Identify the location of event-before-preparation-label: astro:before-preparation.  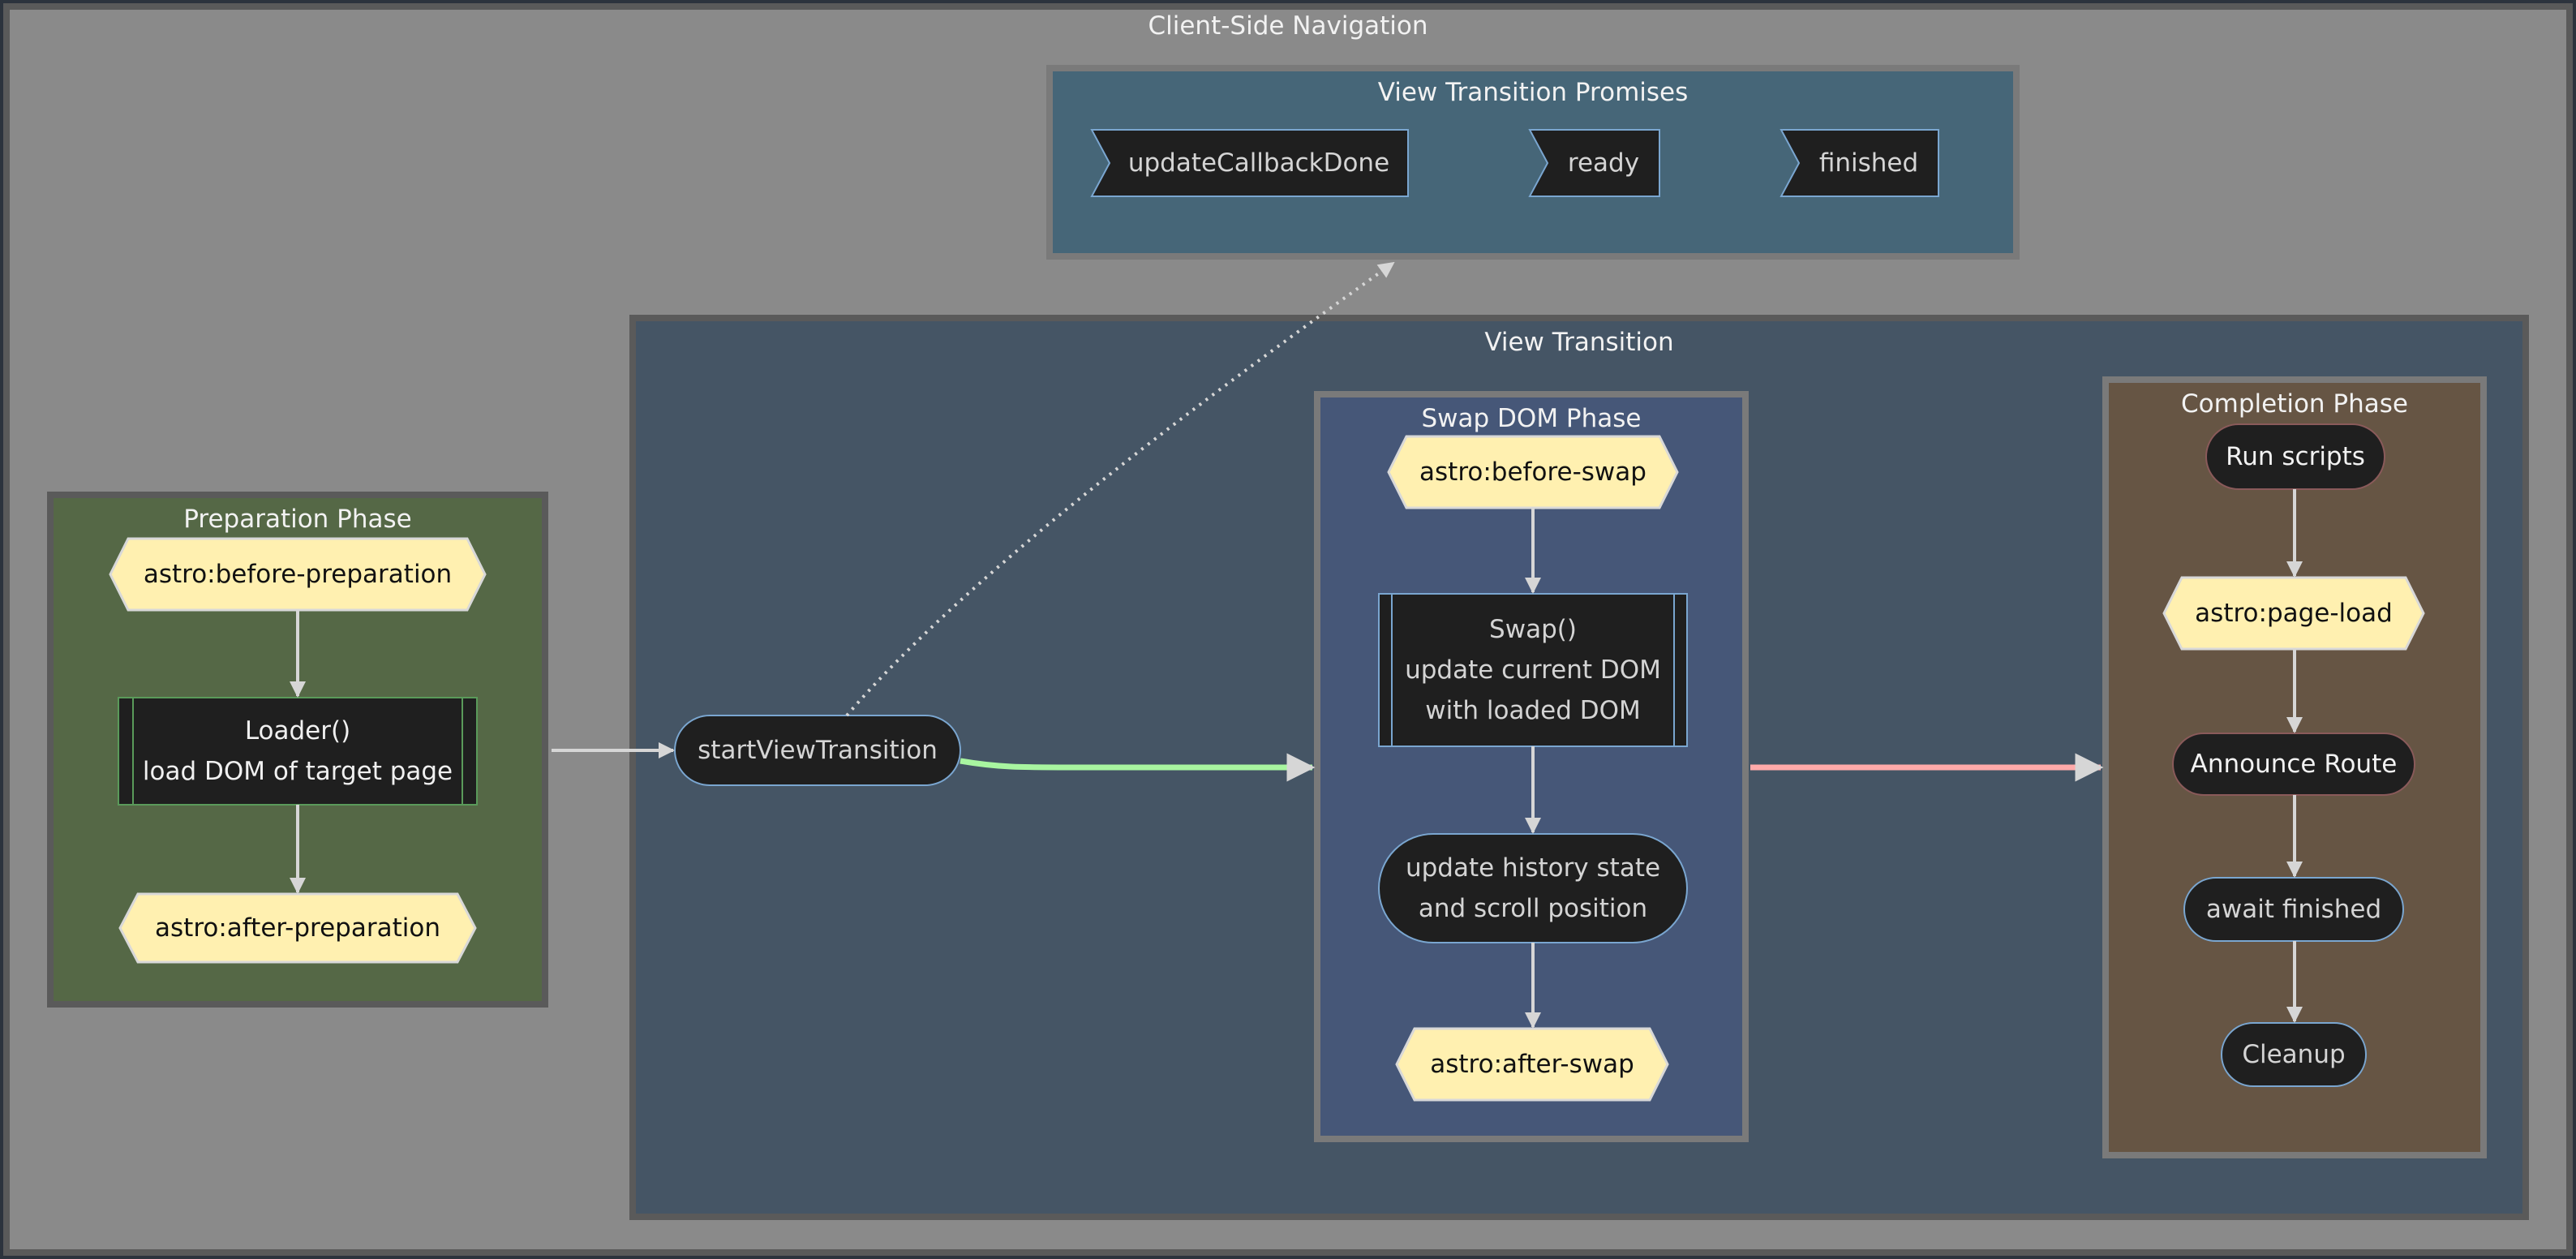
(298, 574).